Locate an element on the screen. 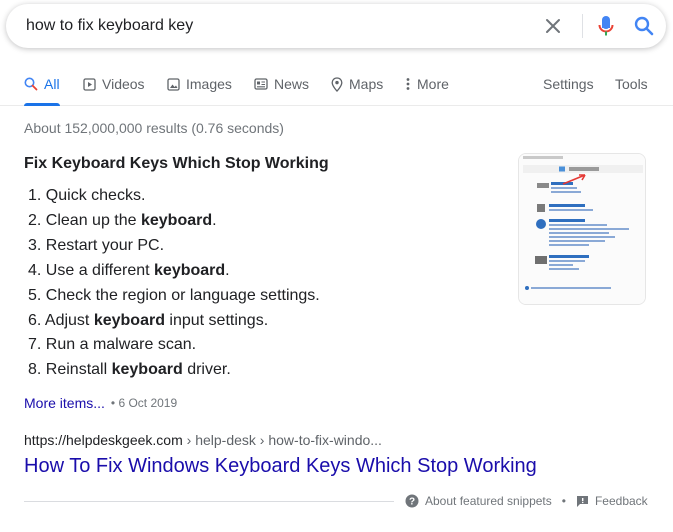 This screenshot has height=532, width=673. tab-maps: Maps is located at coordinates (357, 84).